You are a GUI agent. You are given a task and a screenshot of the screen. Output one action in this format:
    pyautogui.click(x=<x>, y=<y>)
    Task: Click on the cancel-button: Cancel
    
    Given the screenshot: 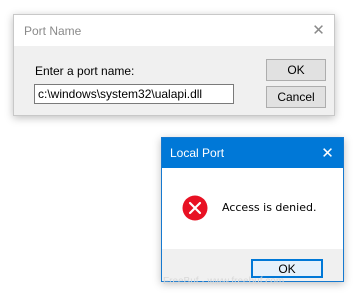 What is the action you would take?
    pyautogui.click(x=296, y=97)
    